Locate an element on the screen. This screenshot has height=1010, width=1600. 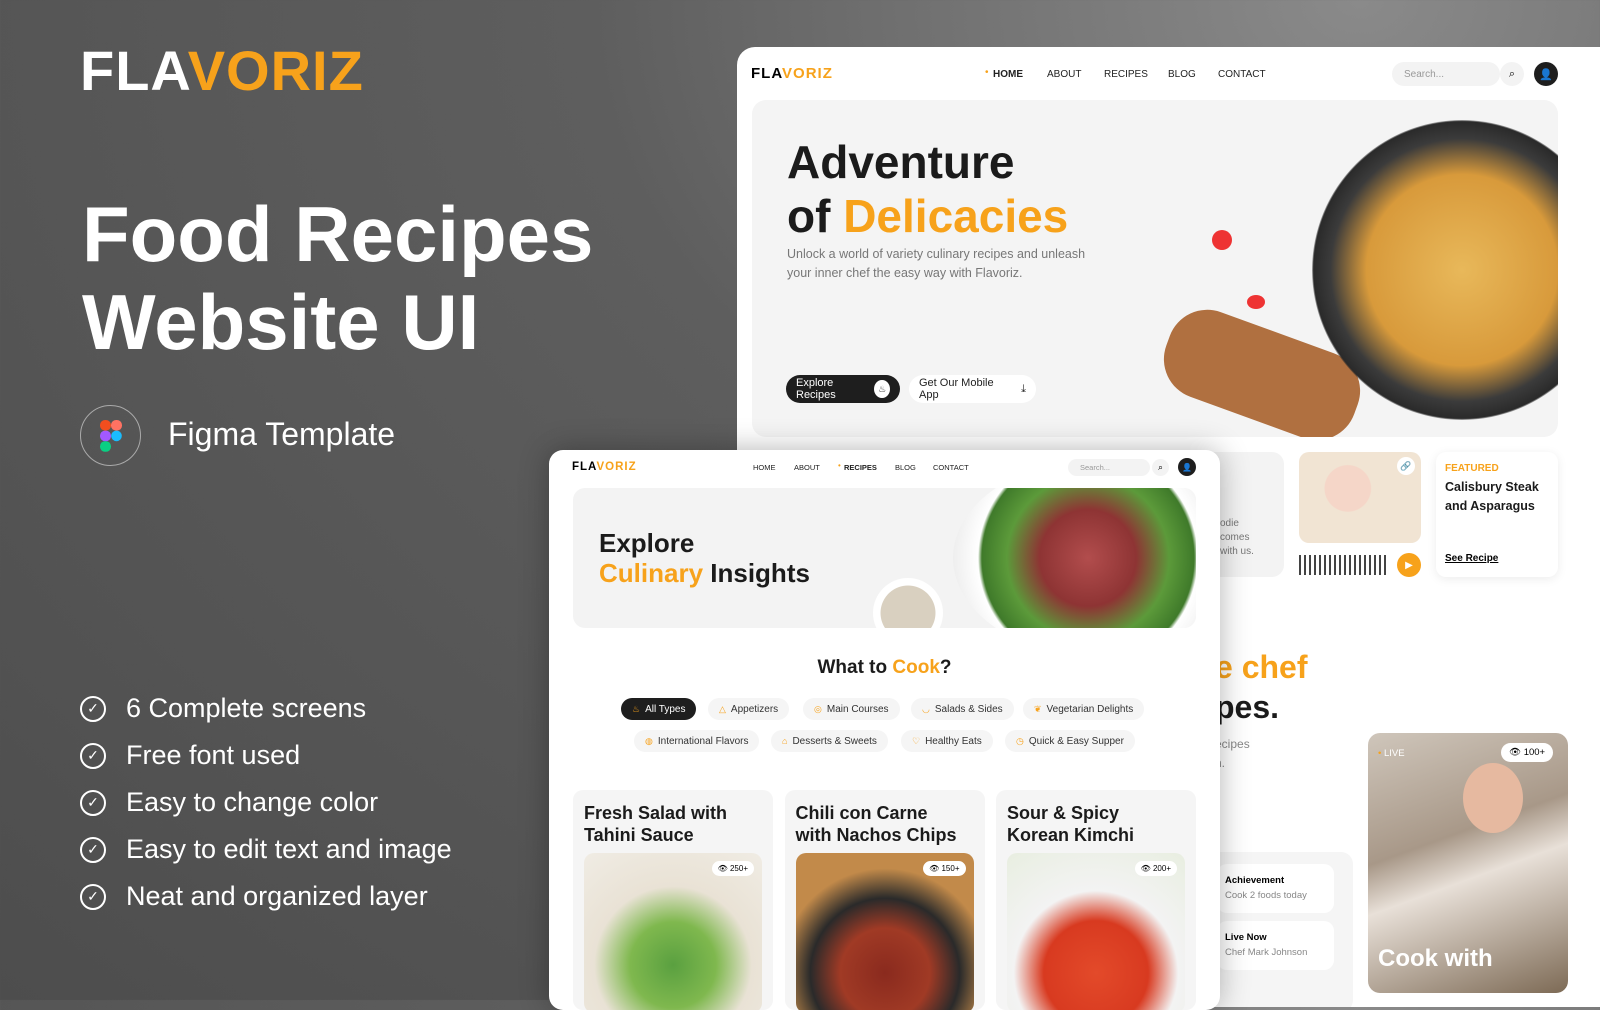
partial-text: with us. is located at coordinates (1237, 551).